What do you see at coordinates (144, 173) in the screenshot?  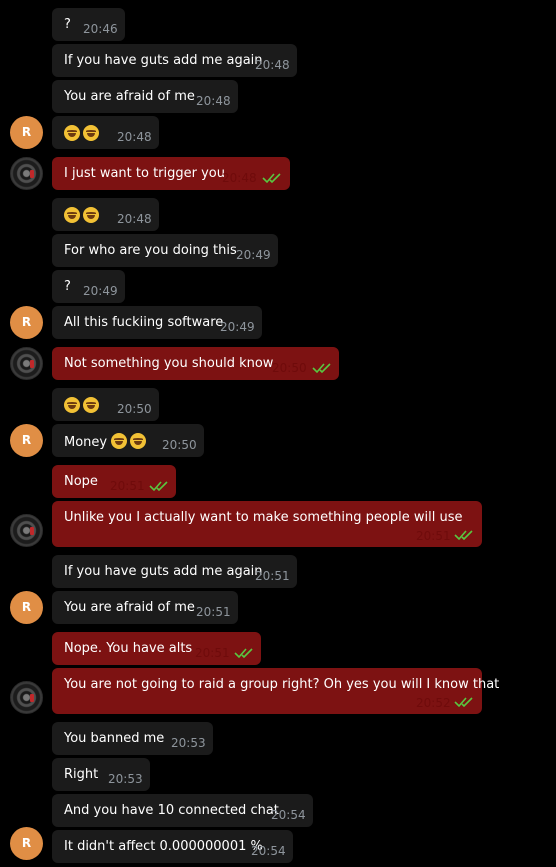 I see `message-text: I just want to trigger you` at bounding box center [144, 173].